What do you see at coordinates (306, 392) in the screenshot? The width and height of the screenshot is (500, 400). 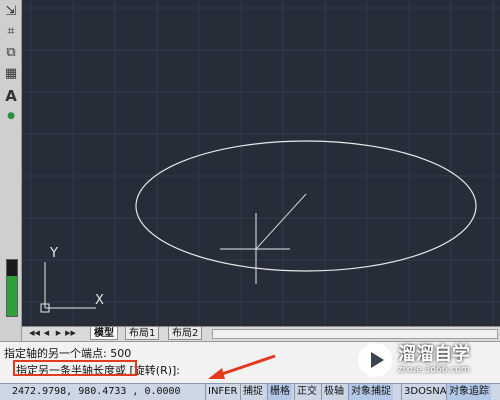 I see `ortho-toggle: 正交` at bounding box center [306, 392].